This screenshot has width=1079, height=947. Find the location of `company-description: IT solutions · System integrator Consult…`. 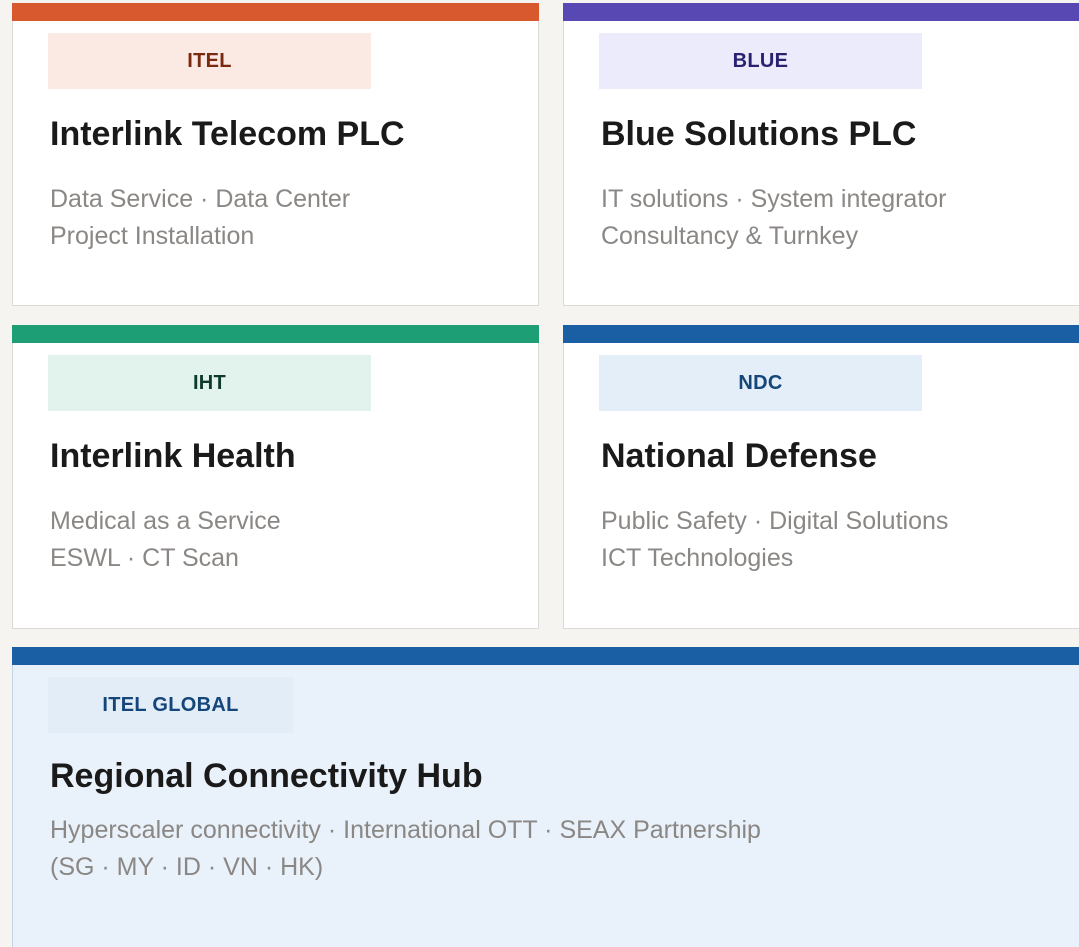

company-description: IT solutions · System integrator Consult… is located at coordinates (774, 218).